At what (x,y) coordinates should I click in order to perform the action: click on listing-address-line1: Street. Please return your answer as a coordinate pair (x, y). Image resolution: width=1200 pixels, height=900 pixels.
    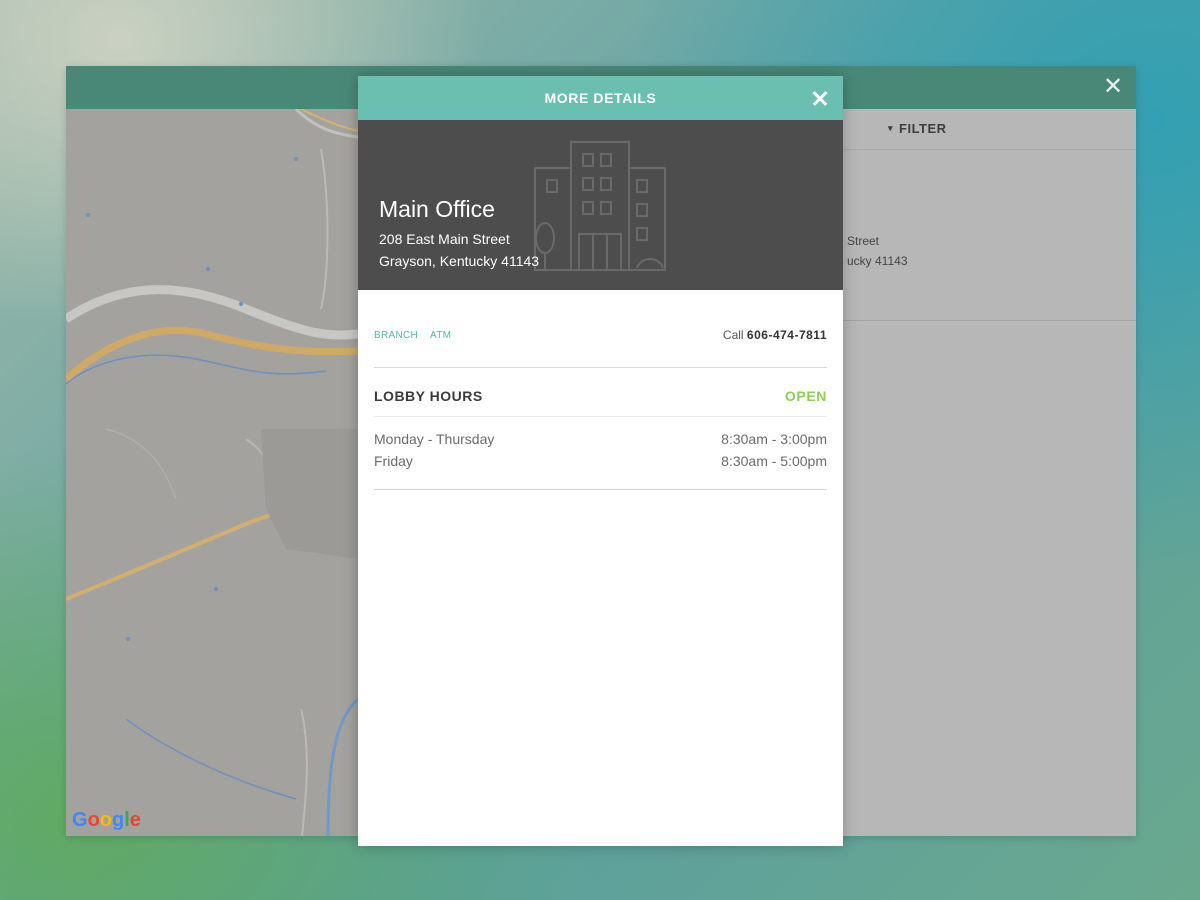
    Looking at the image, I should click on (863, 241).